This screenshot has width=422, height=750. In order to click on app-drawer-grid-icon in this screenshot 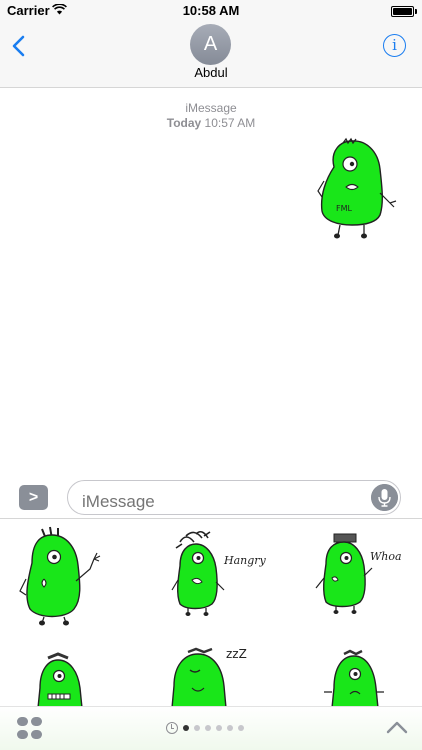, I will do `click(29, 728)`.